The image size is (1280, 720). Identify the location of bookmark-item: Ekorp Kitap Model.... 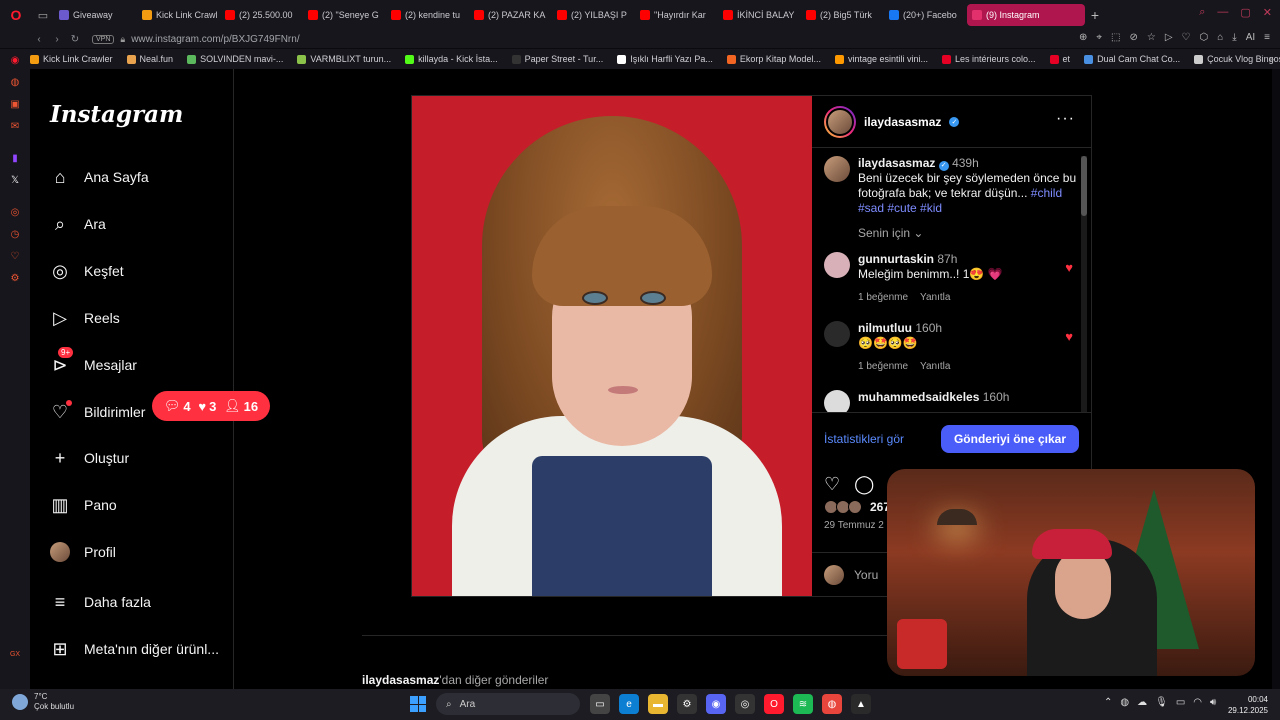
(773, 59).